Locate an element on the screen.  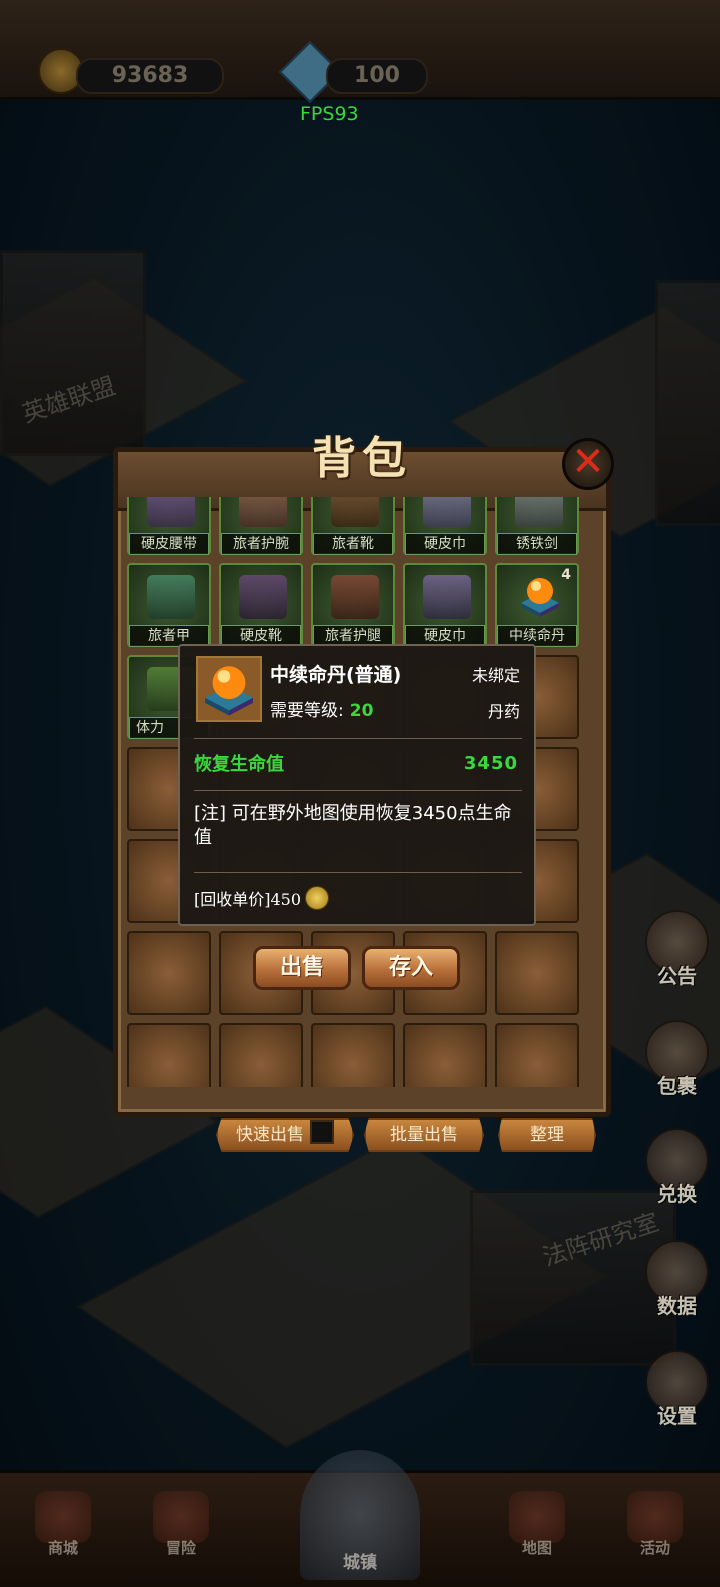
bag-title: 背包 is located at coordinates (362, 458).